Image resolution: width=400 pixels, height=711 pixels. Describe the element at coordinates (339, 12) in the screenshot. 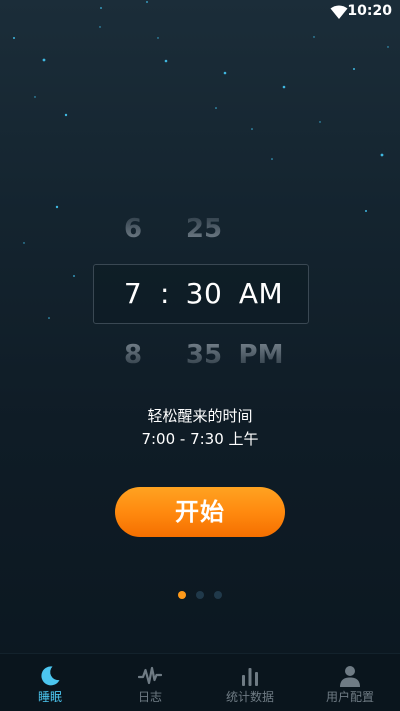

I see `wifi-icon` at that location.